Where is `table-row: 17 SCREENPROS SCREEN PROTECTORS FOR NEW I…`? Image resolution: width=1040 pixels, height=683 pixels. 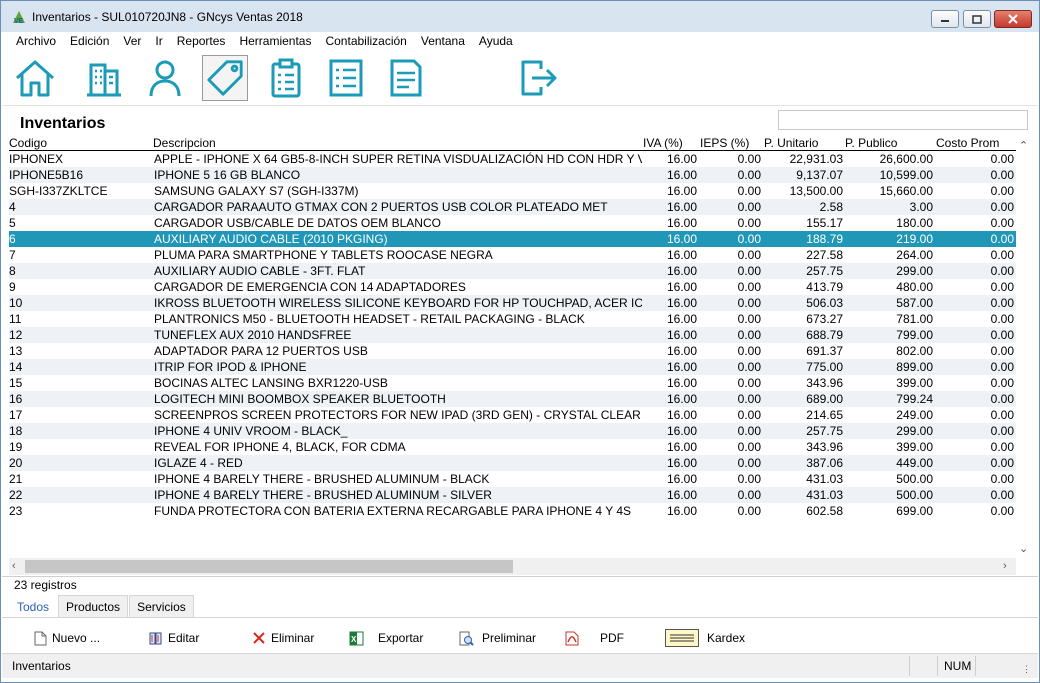
table-row: 17 SCREENPROS SCREEN PROTECTORS FOR NEW I… is located at coordinates (512, 415).